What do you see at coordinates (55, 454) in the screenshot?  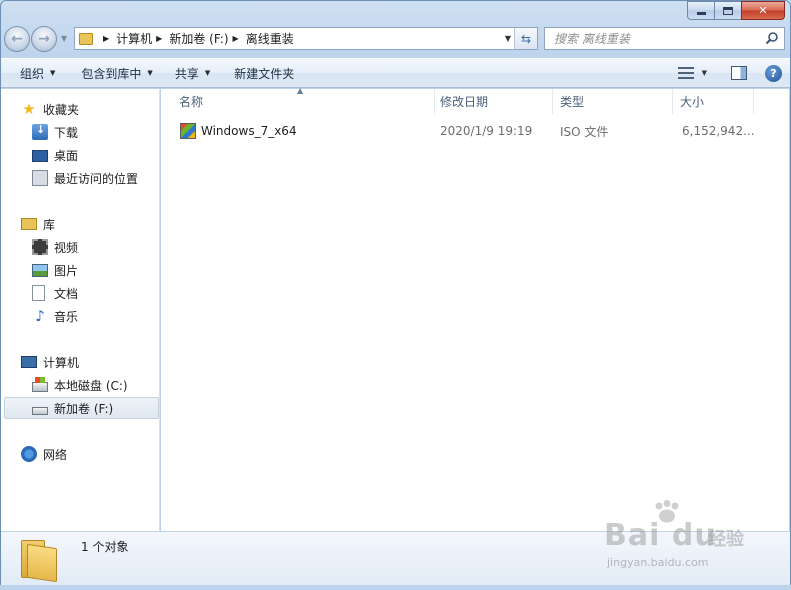 I see `nav-network-label: 网络` at bounding box center [55, 454].